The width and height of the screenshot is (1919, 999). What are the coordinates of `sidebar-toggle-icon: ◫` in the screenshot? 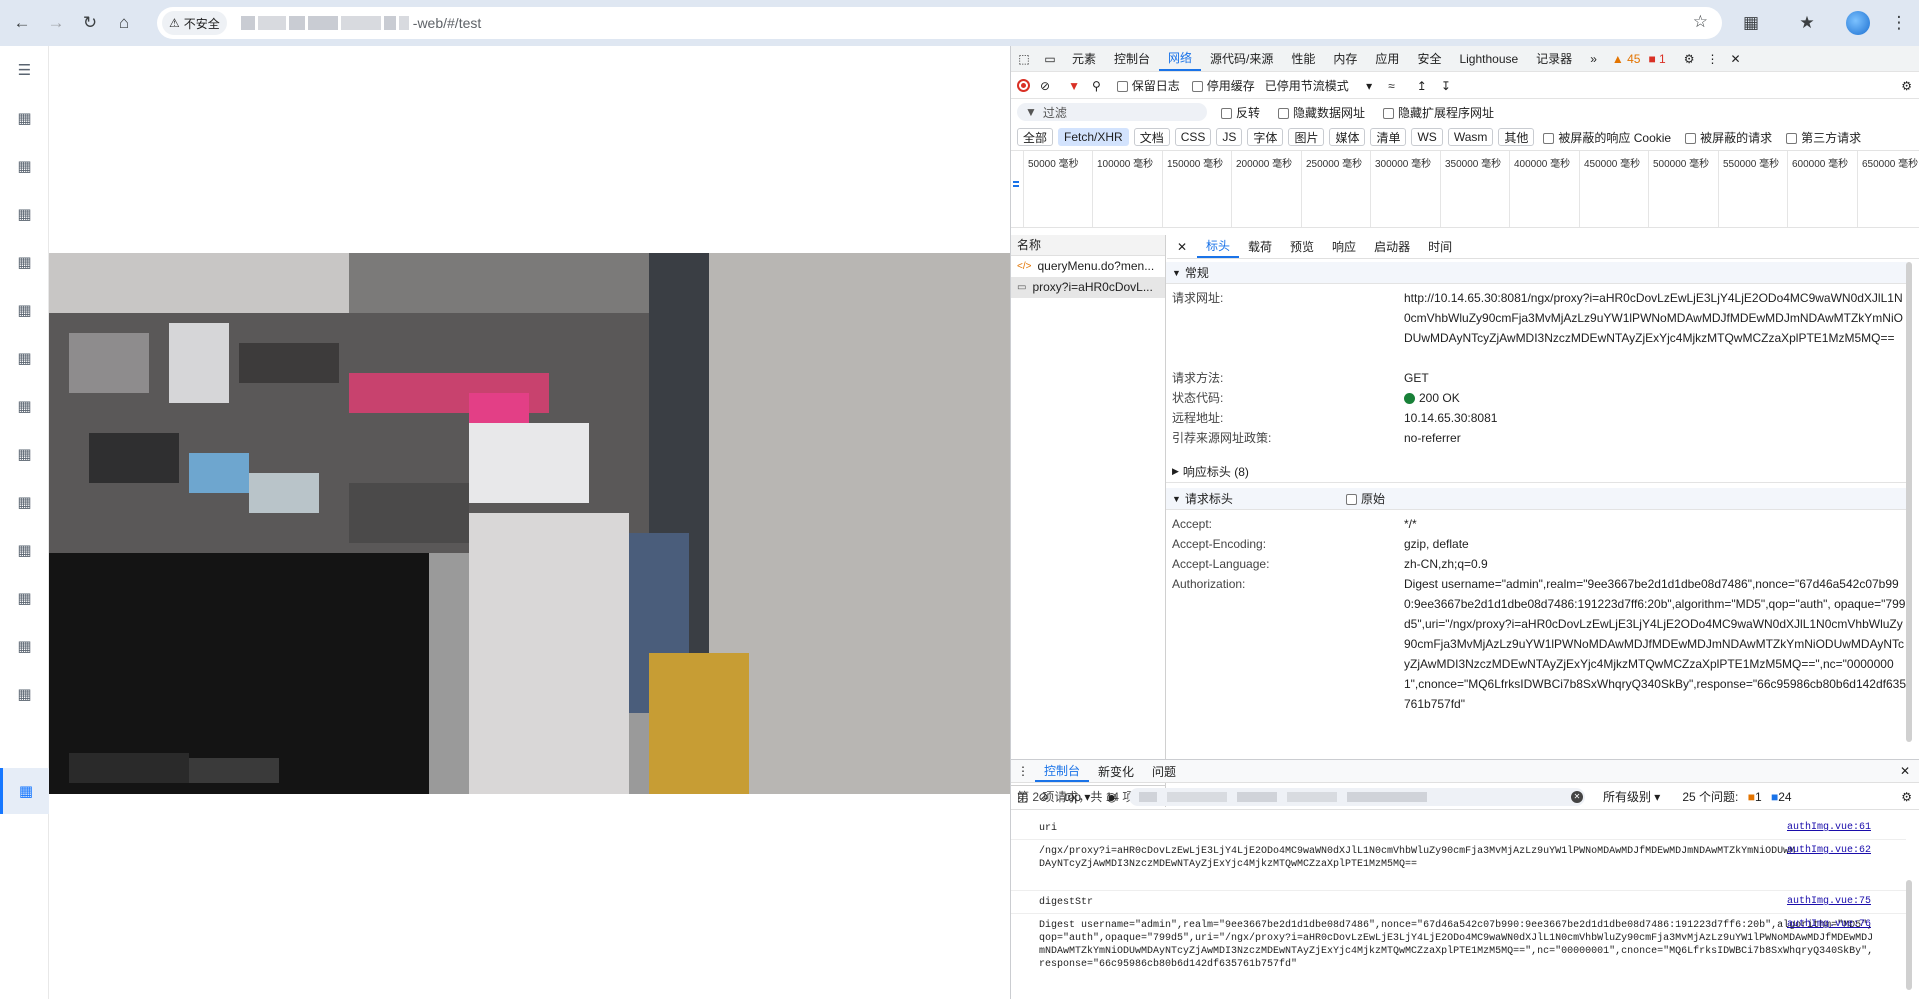 It's located at (1022, 797).